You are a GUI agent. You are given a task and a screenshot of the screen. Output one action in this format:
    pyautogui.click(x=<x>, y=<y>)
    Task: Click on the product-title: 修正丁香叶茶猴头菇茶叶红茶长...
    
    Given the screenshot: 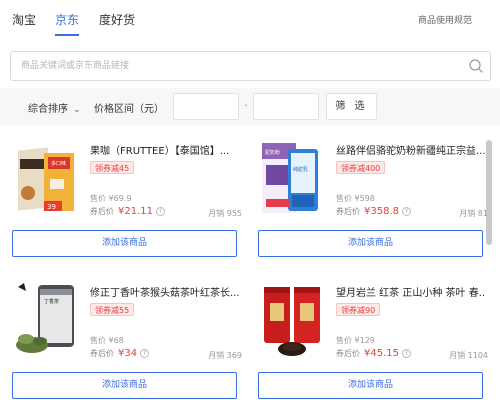 What is the action you would take?
    pyautogui.click(x=165, y=291)
    